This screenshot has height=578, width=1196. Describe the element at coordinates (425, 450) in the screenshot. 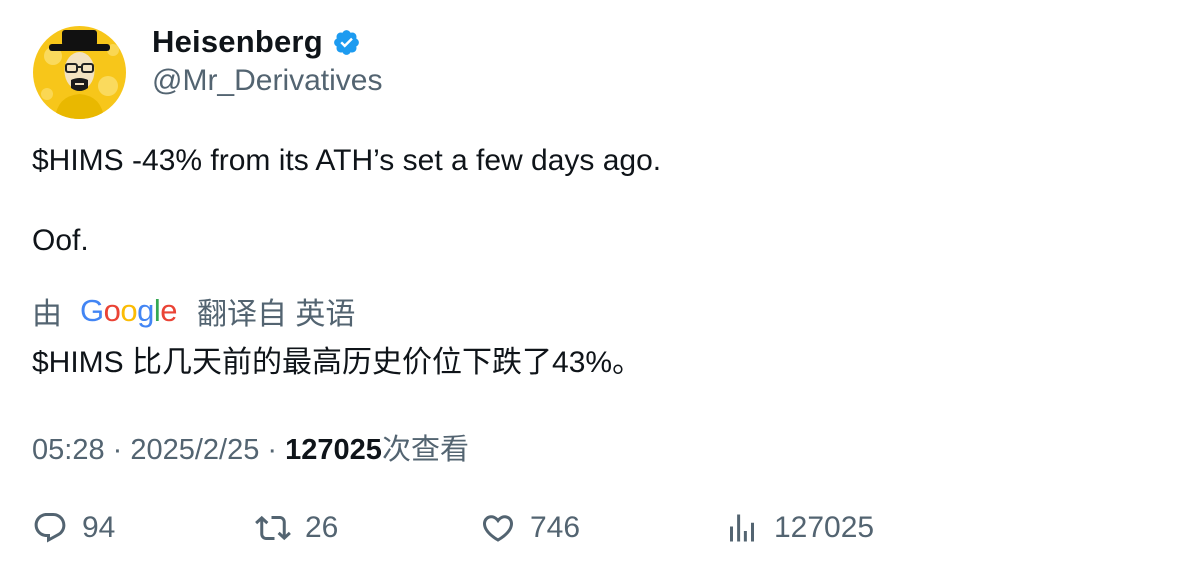

I see `views-label: 次查看` at that location.